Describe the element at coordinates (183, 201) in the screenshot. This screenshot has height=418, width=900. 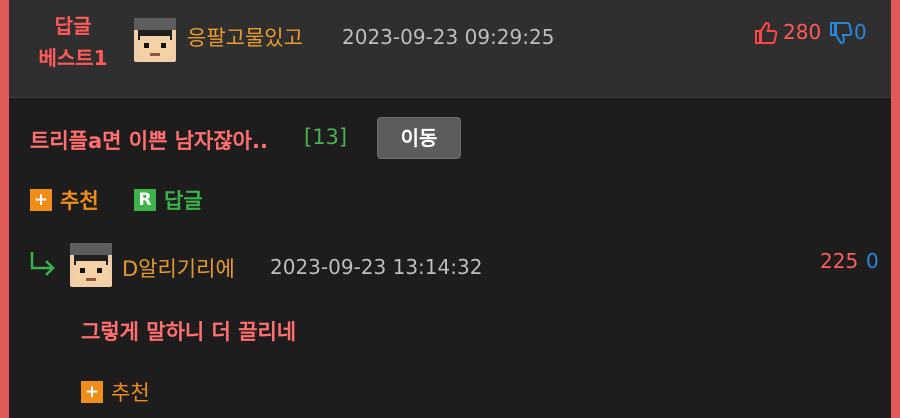
I see `reply-label: 답글` at that location.